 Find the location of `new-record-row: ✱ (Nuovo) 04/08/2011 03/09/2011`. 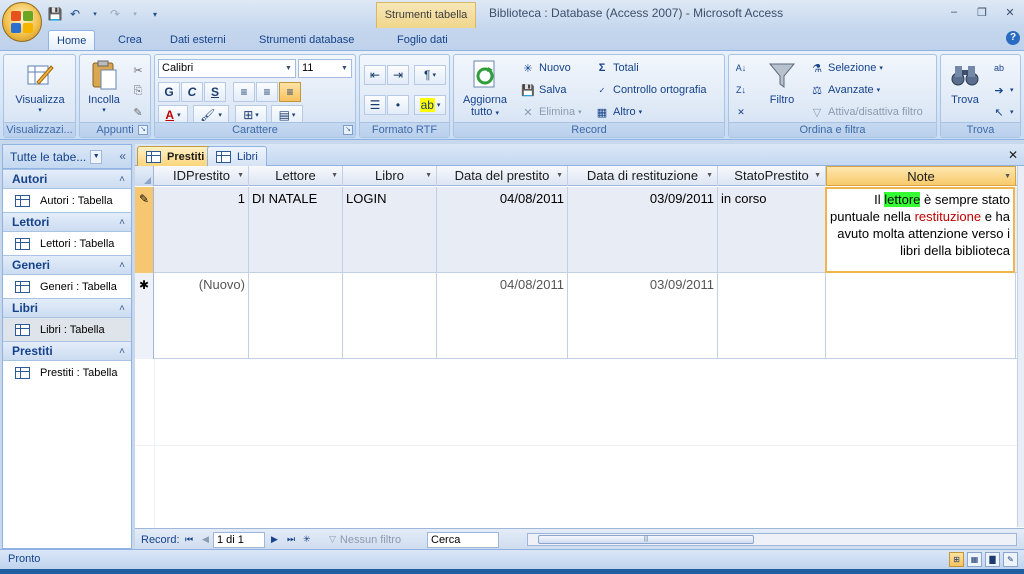

new-record-row: ✱ (Nuovo) 04/08/2011 03/09/2011 is located at coordinates (579, 316).